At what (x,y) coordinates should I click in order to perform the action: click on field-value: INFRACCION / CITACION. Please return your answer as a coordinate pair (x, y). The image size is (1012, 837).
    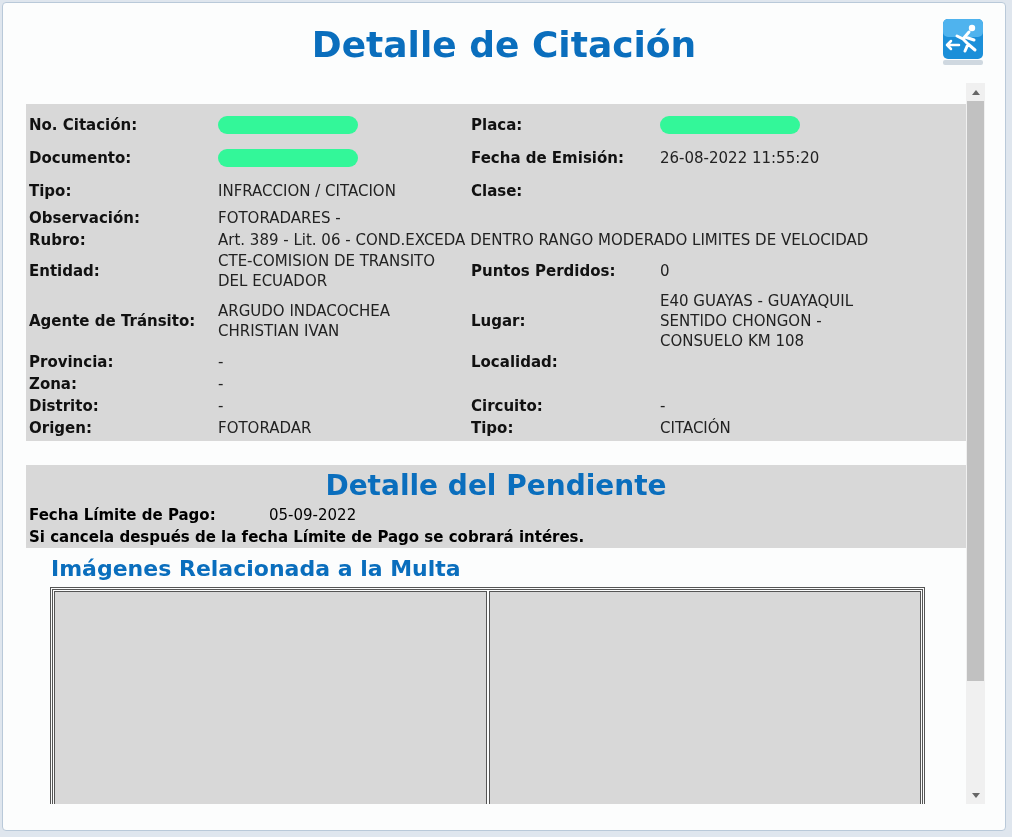
    Looking at the image, I should click on (307, 190).